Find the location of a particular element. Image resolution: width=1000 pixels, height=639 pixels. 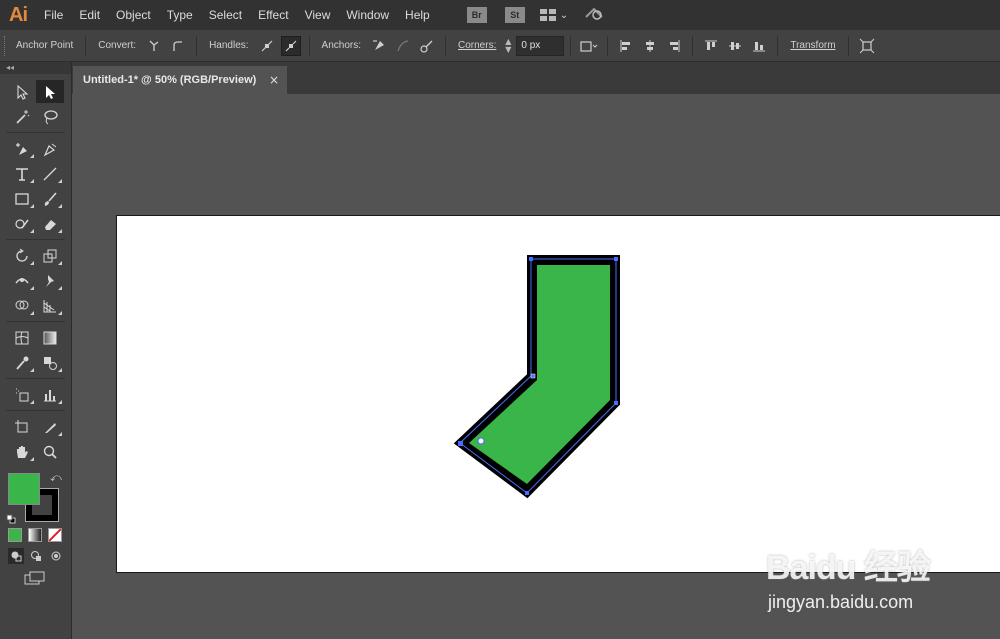

connect-anchors-button is located at coordinates (403, 46).